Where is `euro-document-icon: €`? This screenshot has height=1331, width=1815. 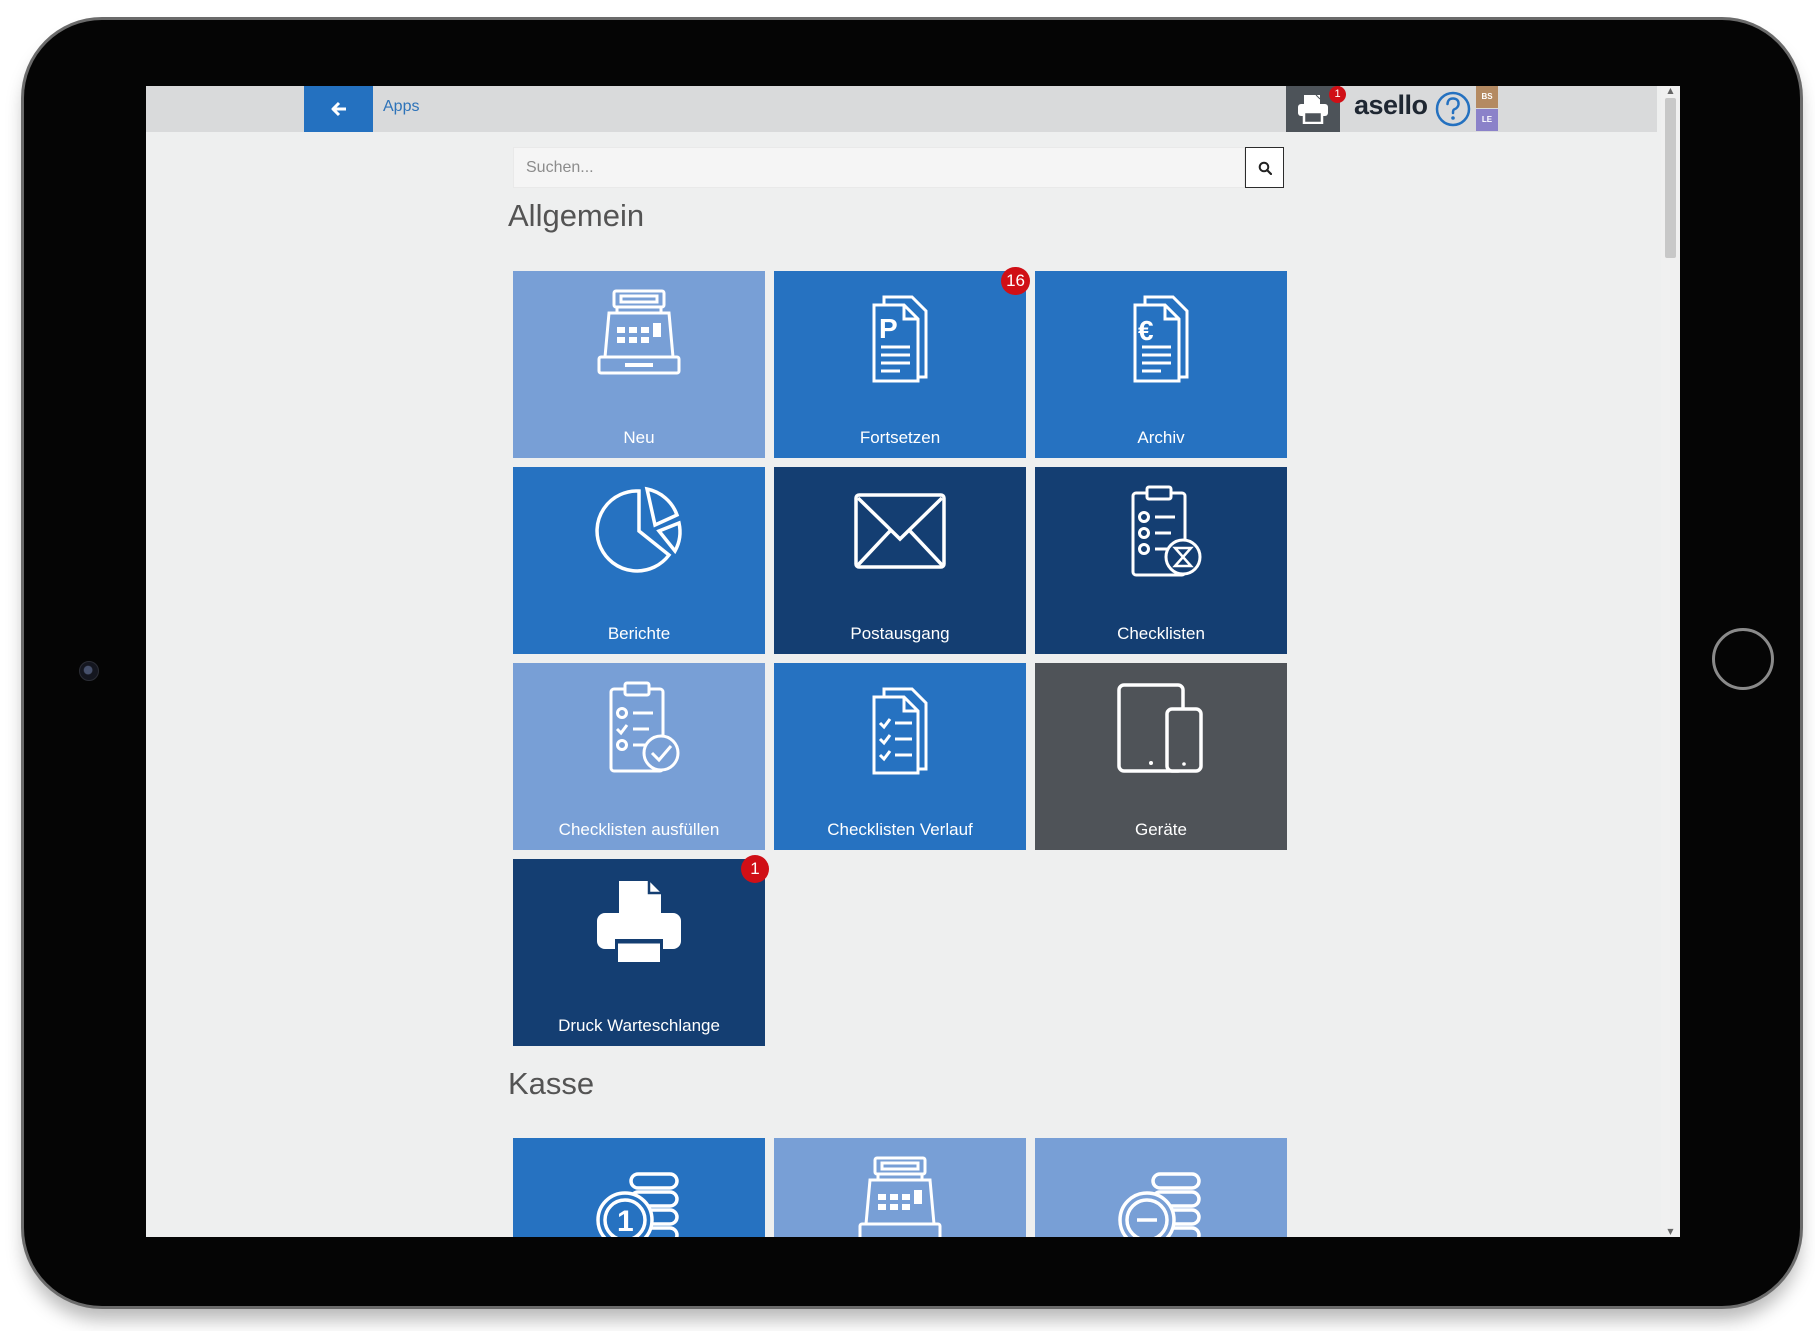
euro-document-icon: € is located at coordinates (1161, 339).